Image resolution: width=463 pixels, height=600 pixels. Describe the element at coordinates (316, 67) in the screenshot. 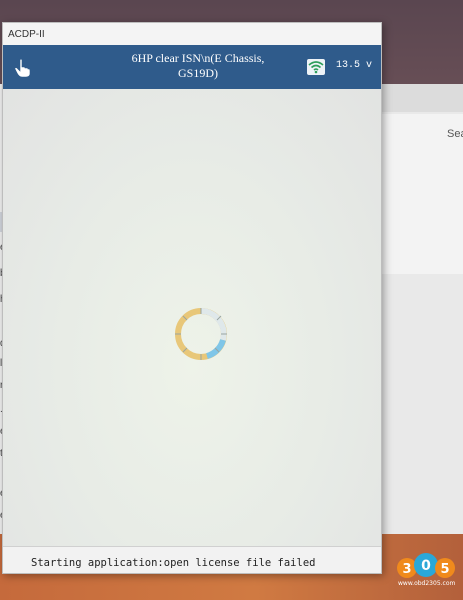

I see `wifi-icon` at that location.